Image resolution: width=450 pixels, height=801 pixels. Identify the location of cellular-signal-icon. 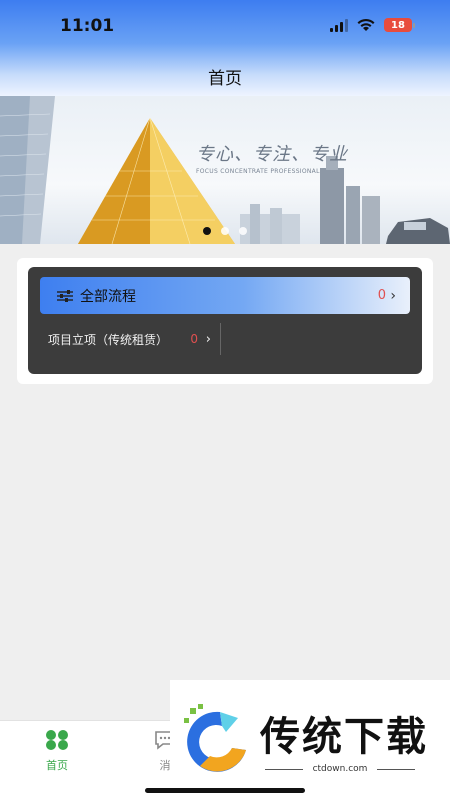
(339, 25).